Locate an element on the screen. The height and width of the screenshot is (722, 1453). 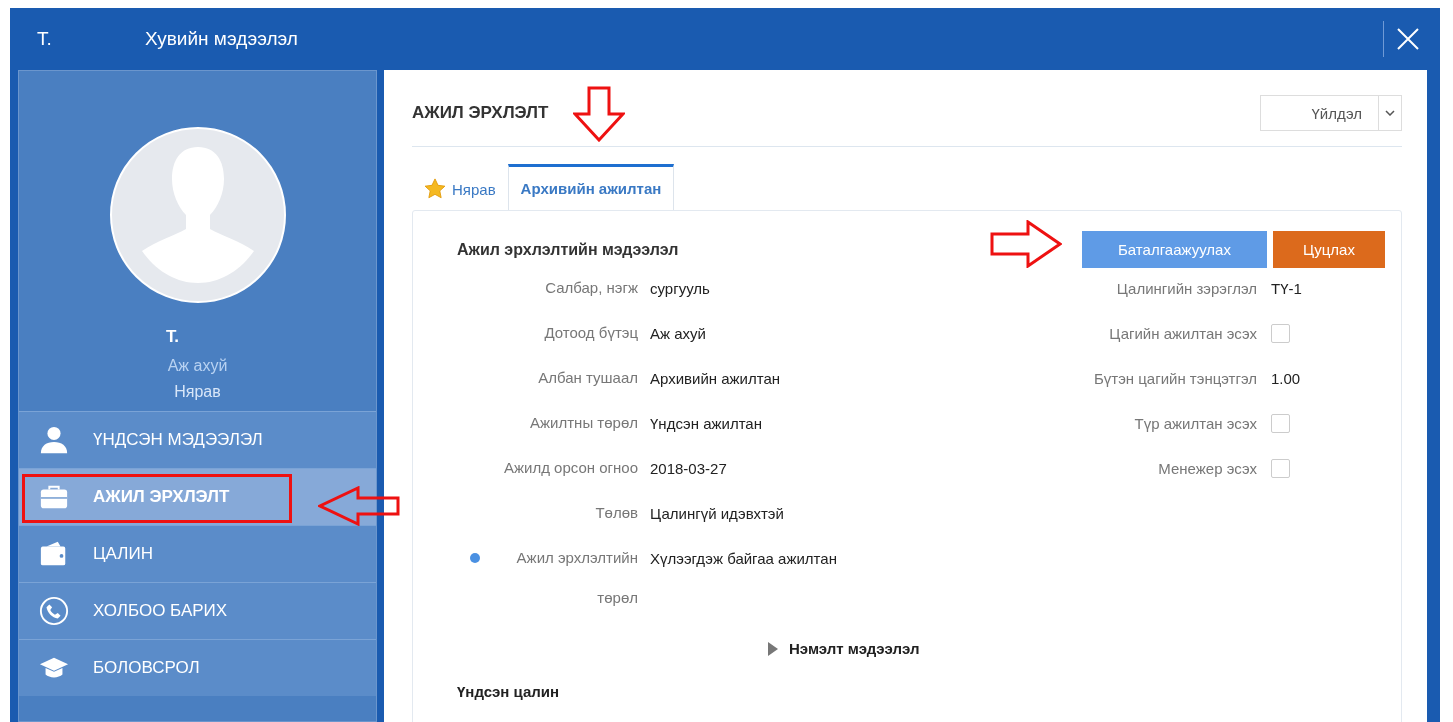
sidebar-item: ХОЛБОО БАРИХ is located at coordinates (197, 610).